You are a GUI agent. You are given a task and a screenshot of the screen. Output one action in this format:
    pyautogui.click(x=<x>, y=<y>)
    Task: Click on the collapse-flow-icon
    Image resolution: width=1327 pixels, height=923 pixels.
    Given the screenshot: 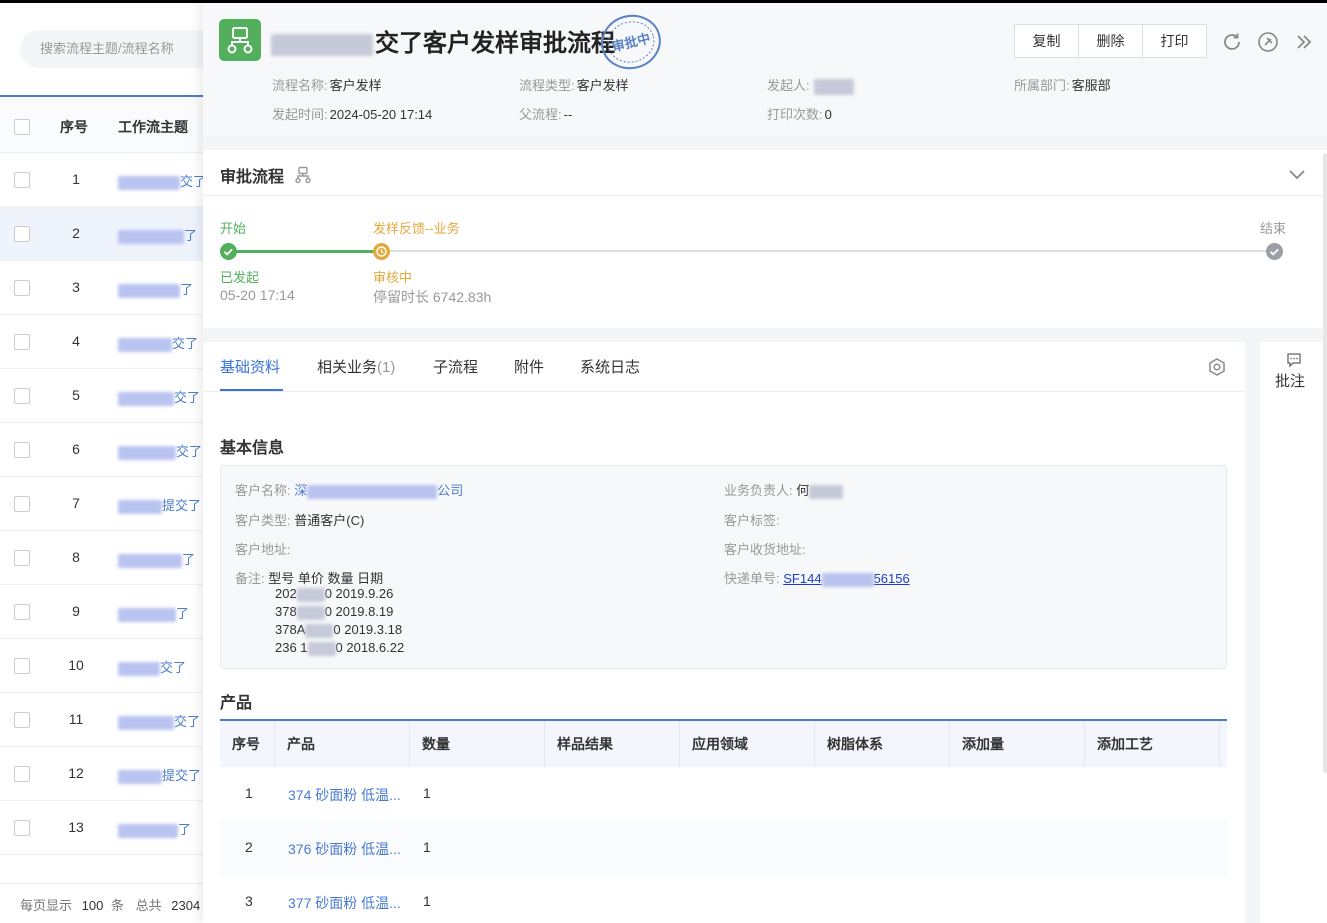 What is the action you would take?
    pyautogui.click(x=1297, y=175)
    